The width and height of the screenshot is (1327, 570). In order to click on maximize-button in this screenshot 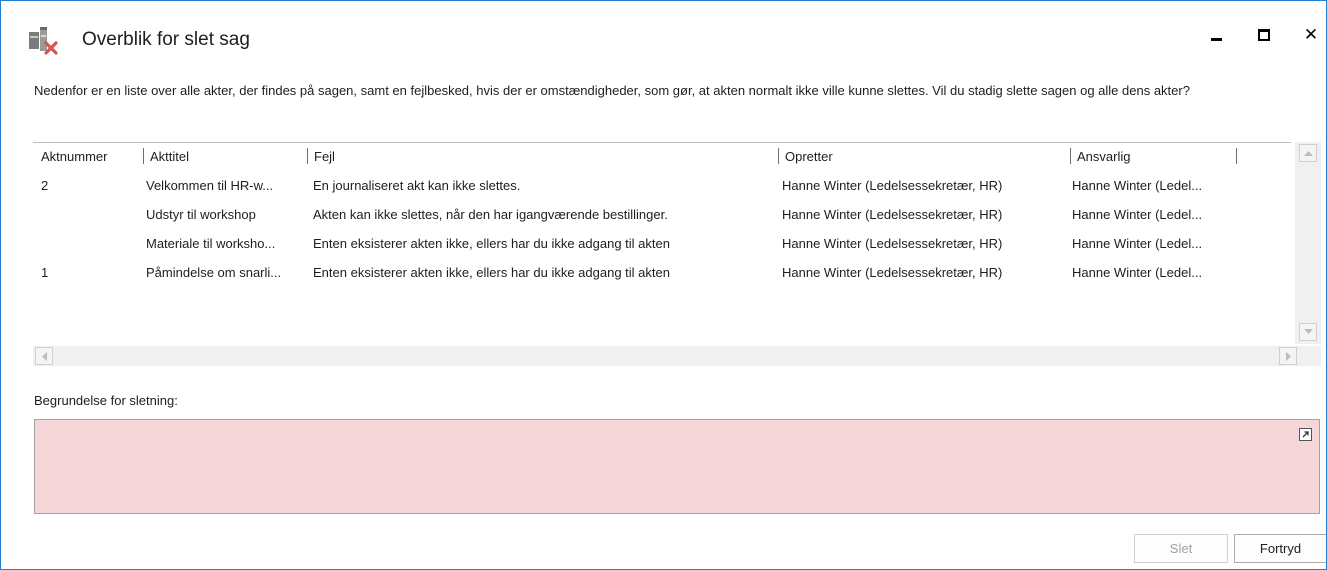, I will do `click(1263, 35)`.